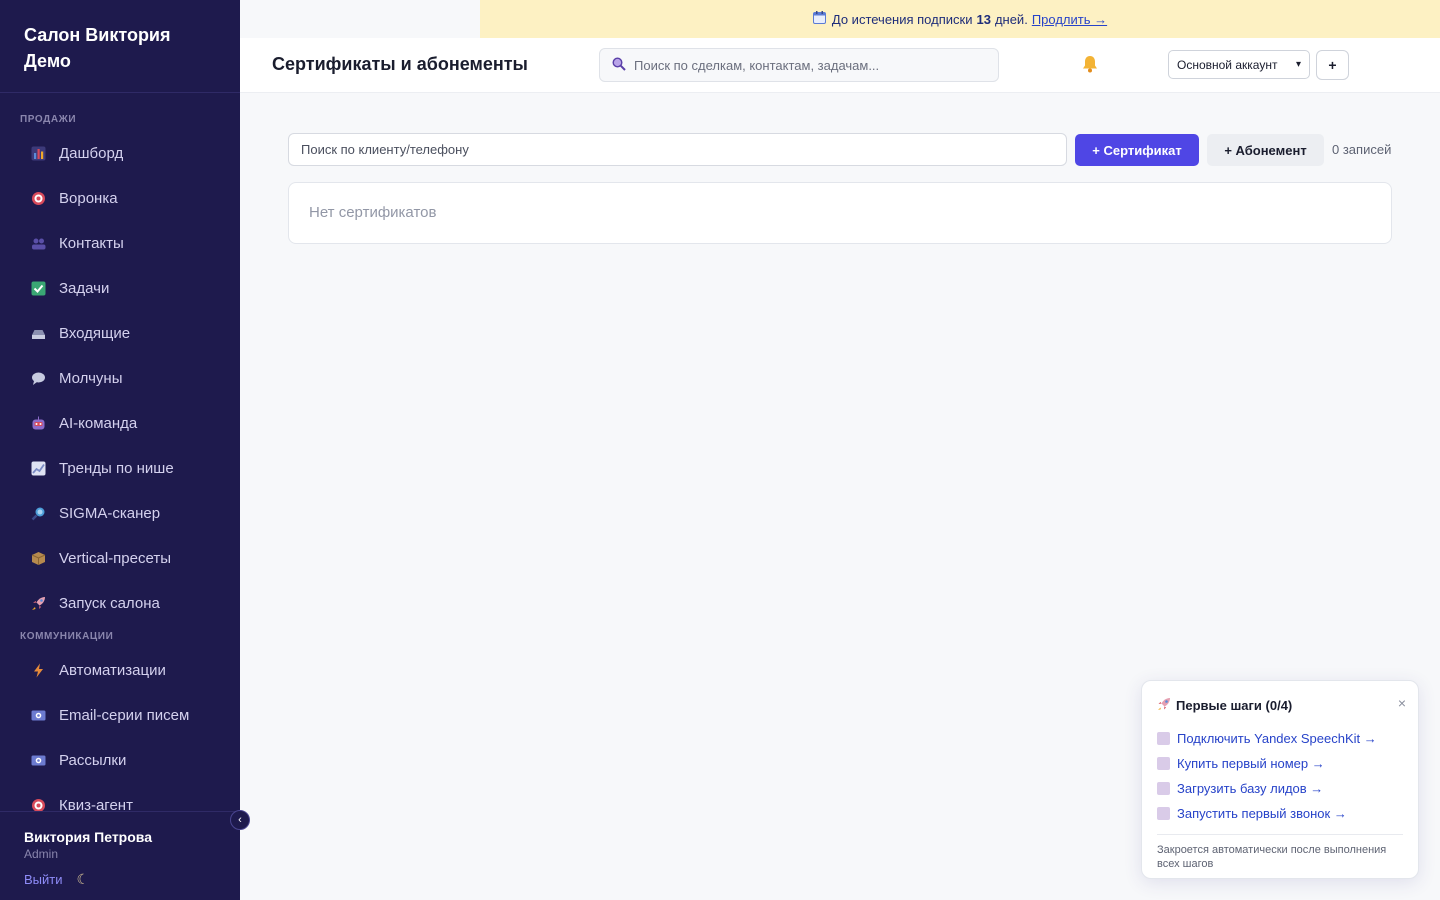 The image size is (1440, 900). I want to click on sidebar-item-label: Рассылки, so click(93, 760).